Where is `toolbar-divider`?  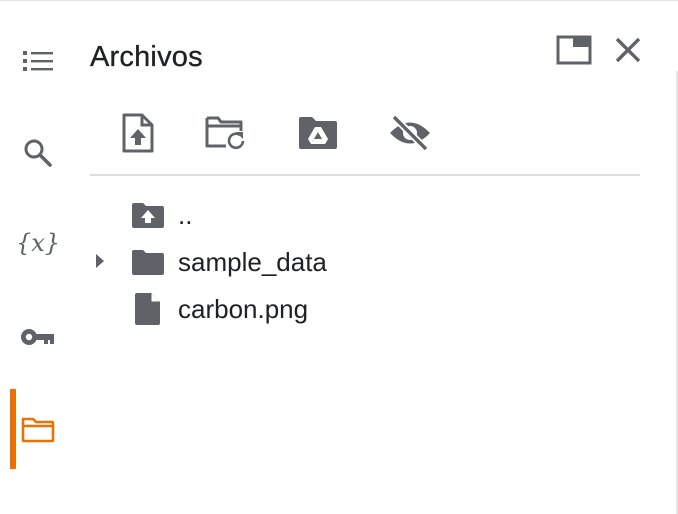
toolbar-divider is located at coordinates (365, 175).